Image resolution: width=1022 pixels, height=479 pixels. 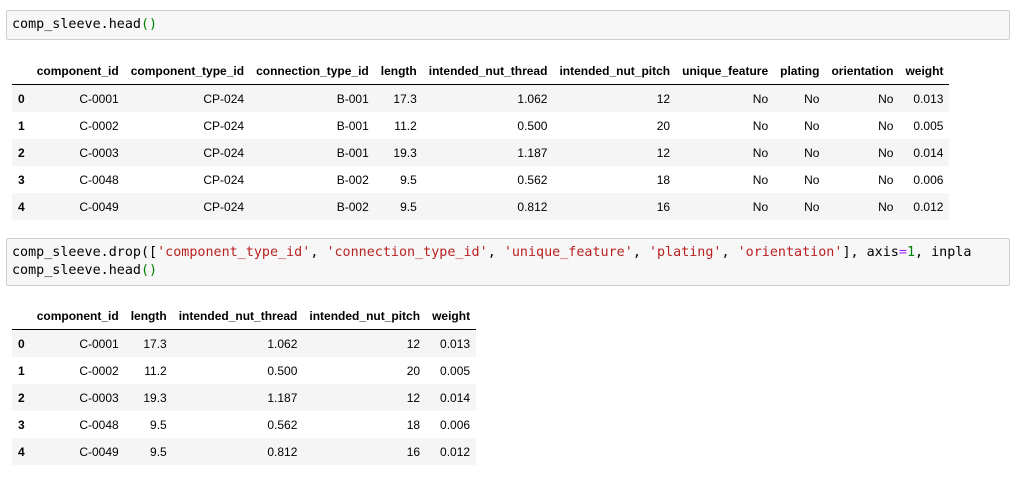 What do you see at coordinates (800, 71) in the screenshot?
I see `column-header: plating` at bounding box center [800, 71].